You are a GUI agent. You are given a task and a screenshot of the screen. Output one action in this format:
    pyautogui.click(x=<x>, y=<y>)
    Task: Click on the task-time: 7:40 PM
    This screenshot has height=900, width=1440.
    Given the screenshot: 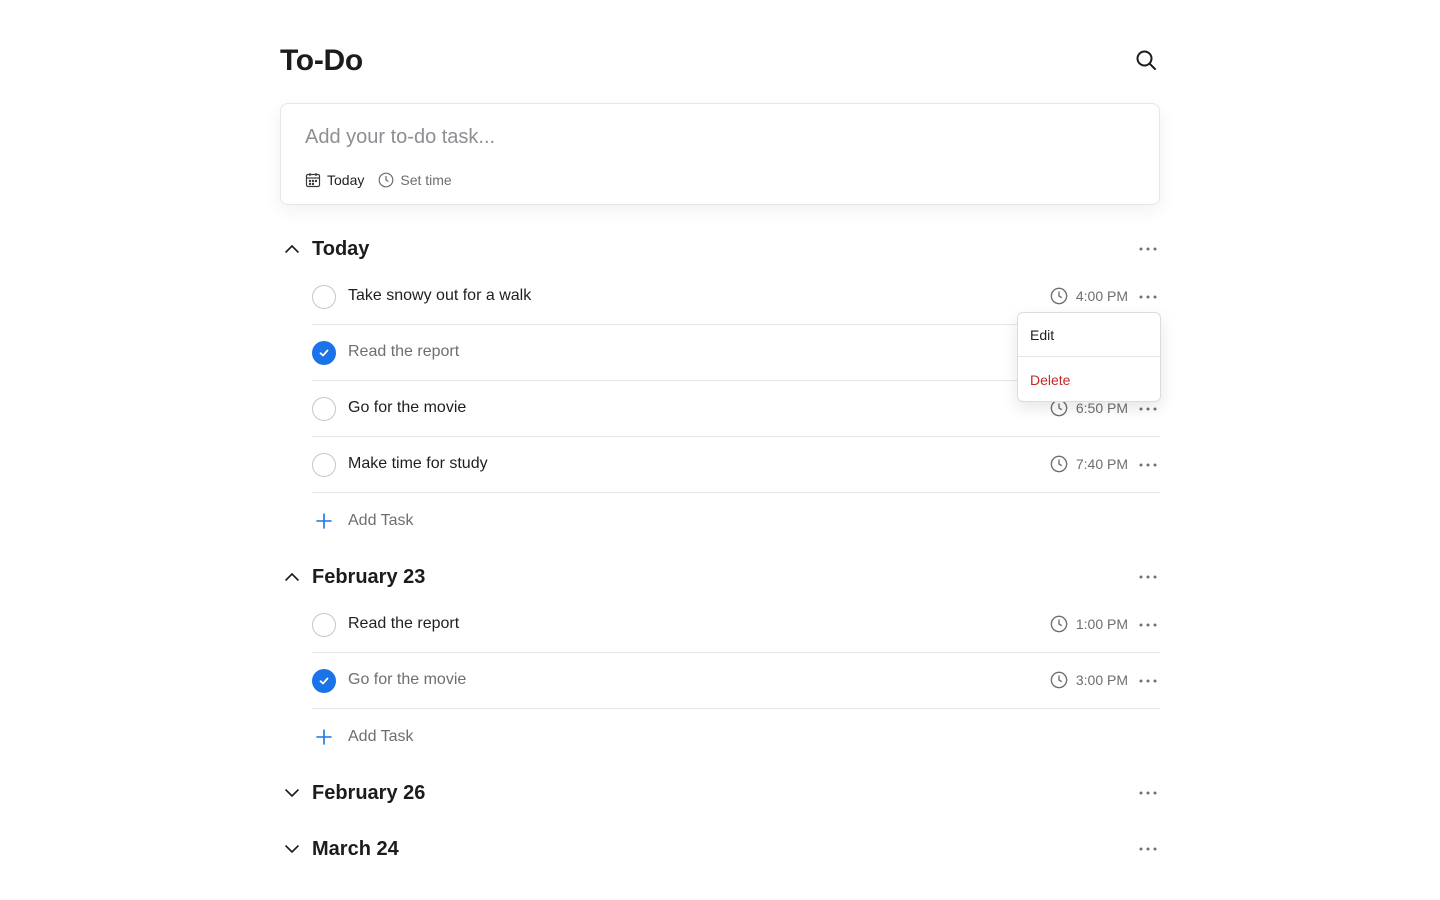 What is the action you would take?
    pyautogui.click(x=1089, y=464)
    